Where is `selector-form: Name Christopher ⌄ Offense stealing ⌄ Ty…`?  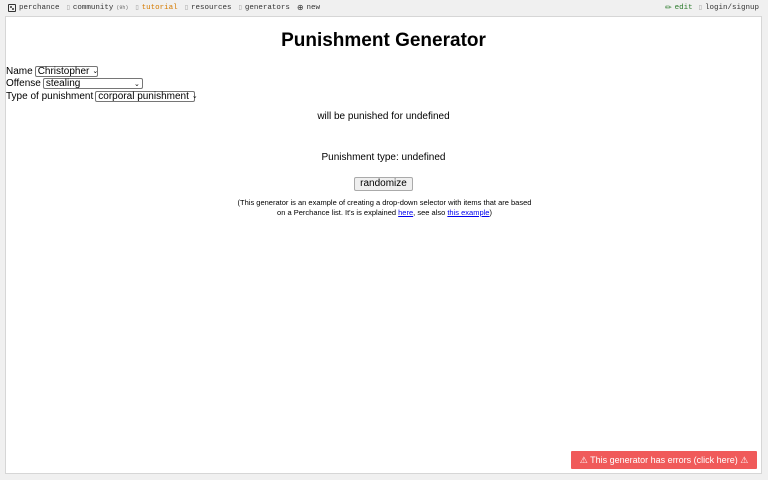
selector-form: Name Christopher ⌄ Offense stealing ⌄ Ty… is located at coordinates (102, 84).